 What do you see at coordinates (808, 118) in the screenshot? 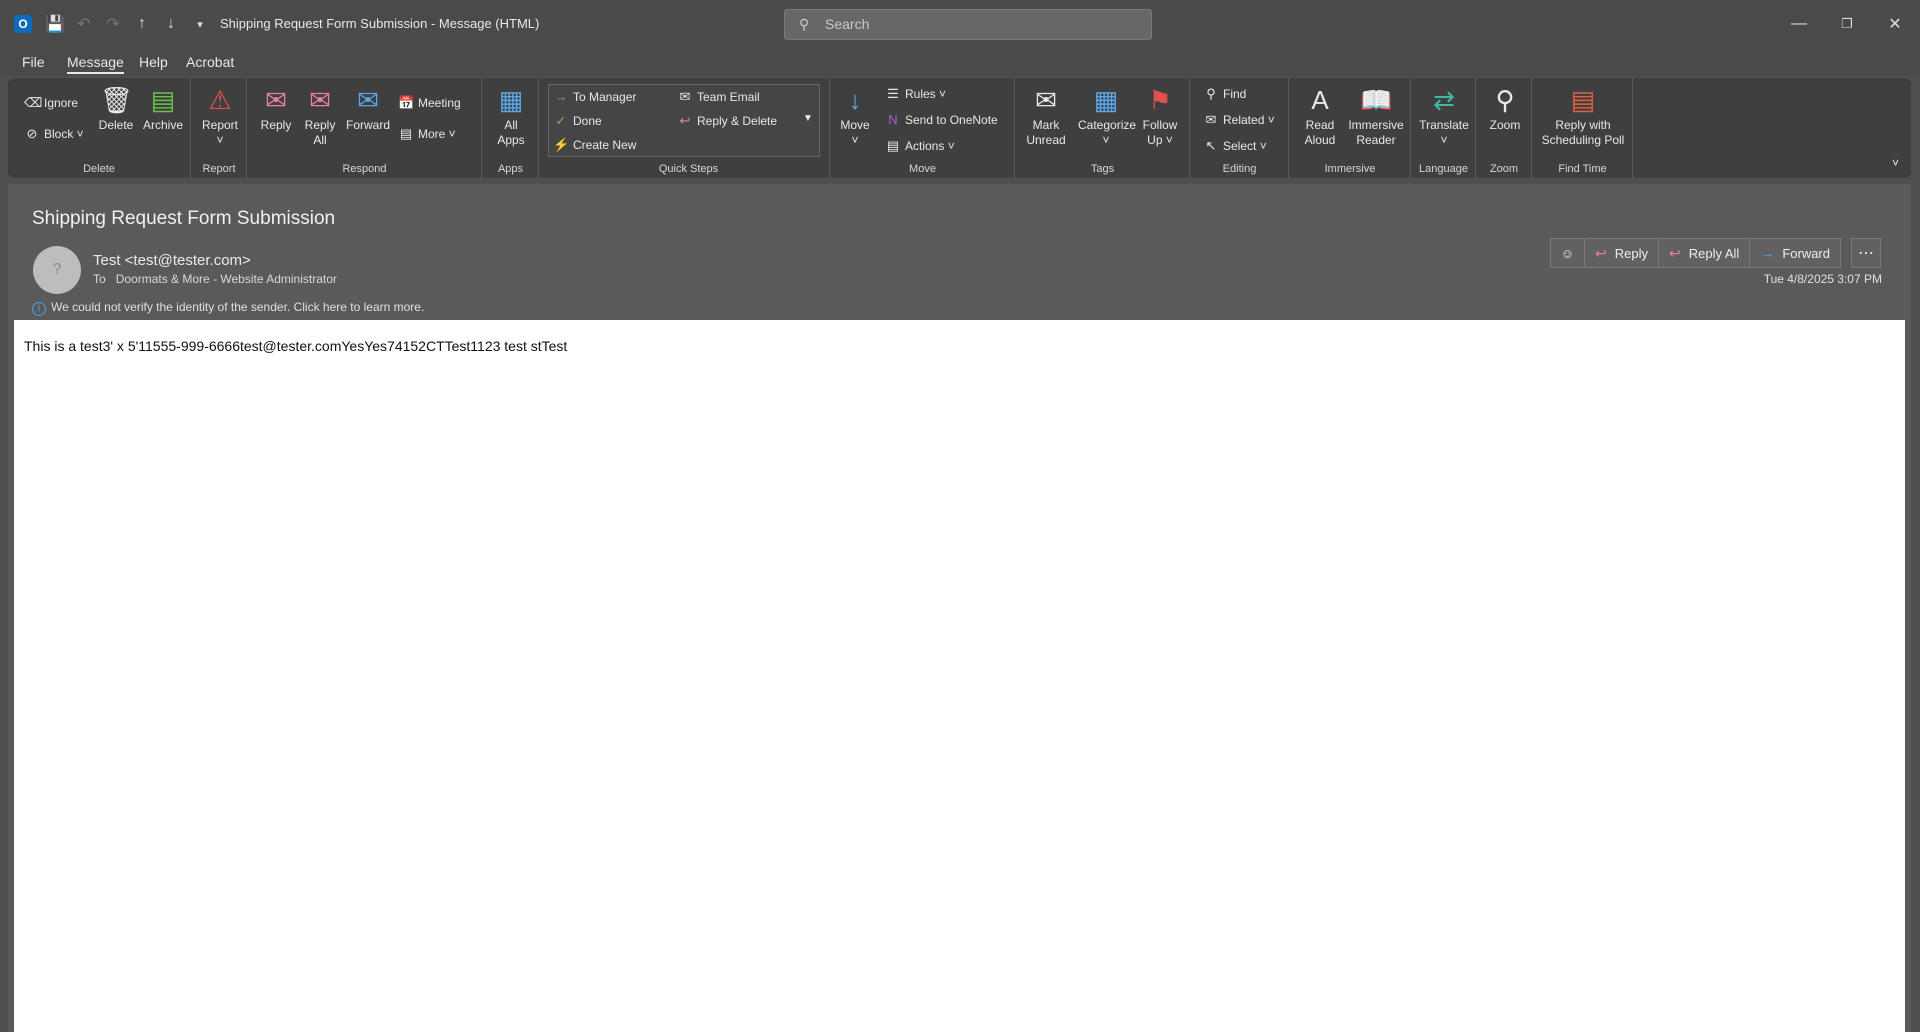
I see `quicksteps-expand-icon: ▼` at bounding box center [808, 118].